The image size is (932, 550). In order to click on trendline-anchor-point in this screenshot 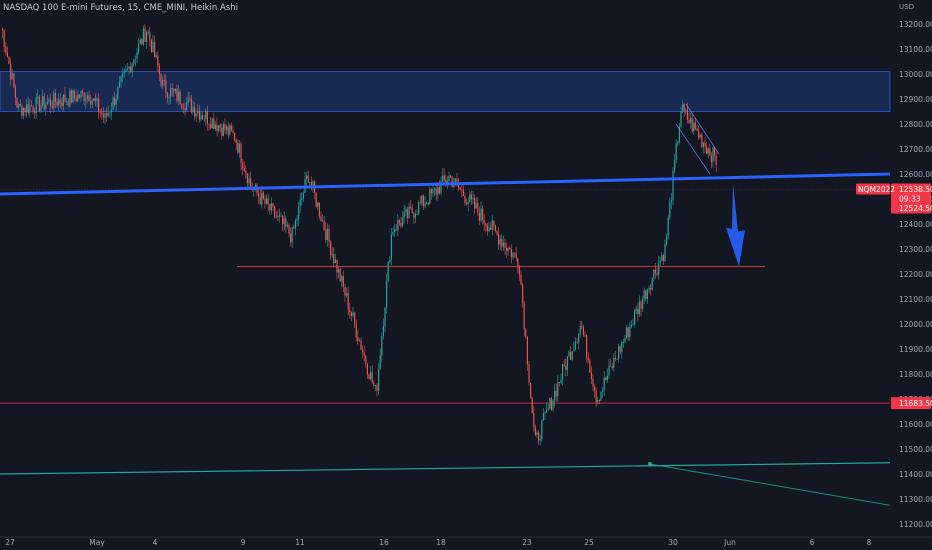, I will do `click(650, 464)`.